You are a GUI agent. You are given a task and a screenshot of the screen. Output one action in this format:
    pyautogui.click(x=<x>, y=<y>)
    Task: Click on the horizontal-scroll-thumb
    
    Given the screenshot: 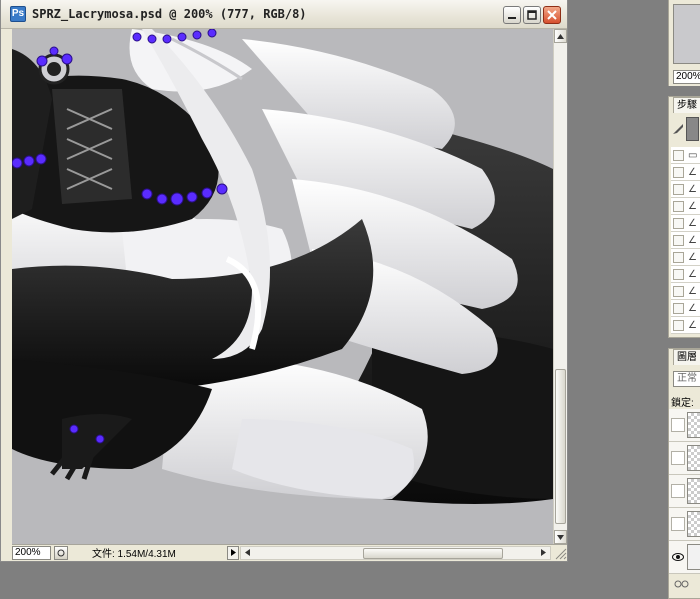 What is the action you would take?
    pyautogui.click(x=433, y=553)
    